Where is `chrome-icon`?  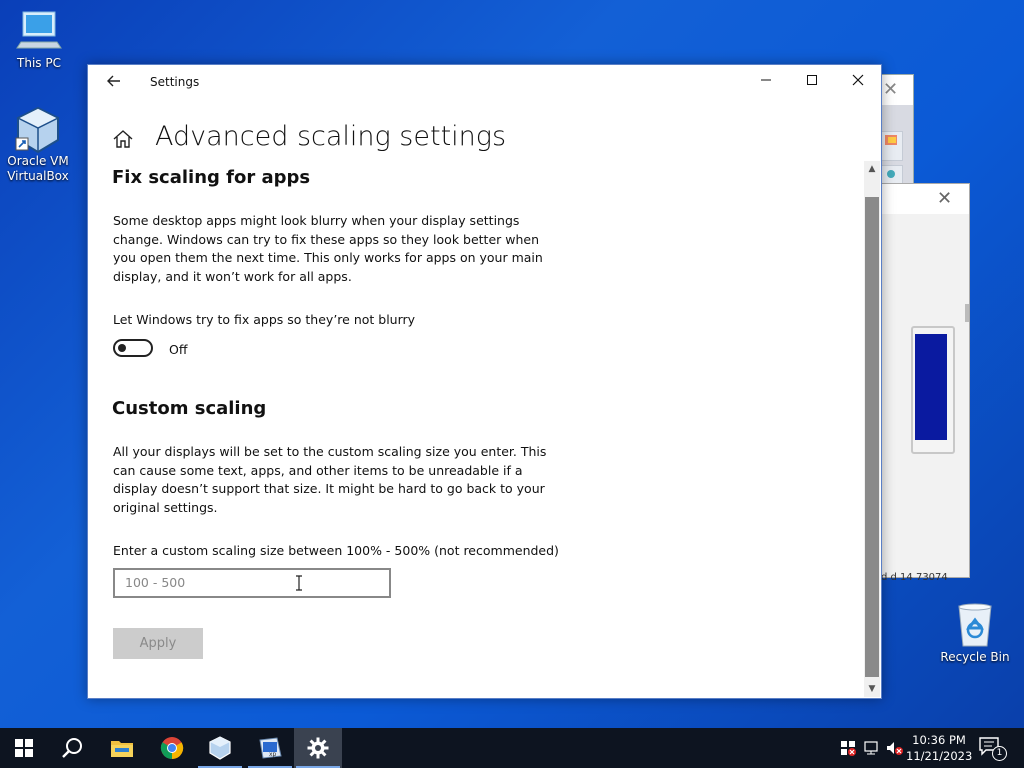
chrome-icon is located at coordinates (172, 748).